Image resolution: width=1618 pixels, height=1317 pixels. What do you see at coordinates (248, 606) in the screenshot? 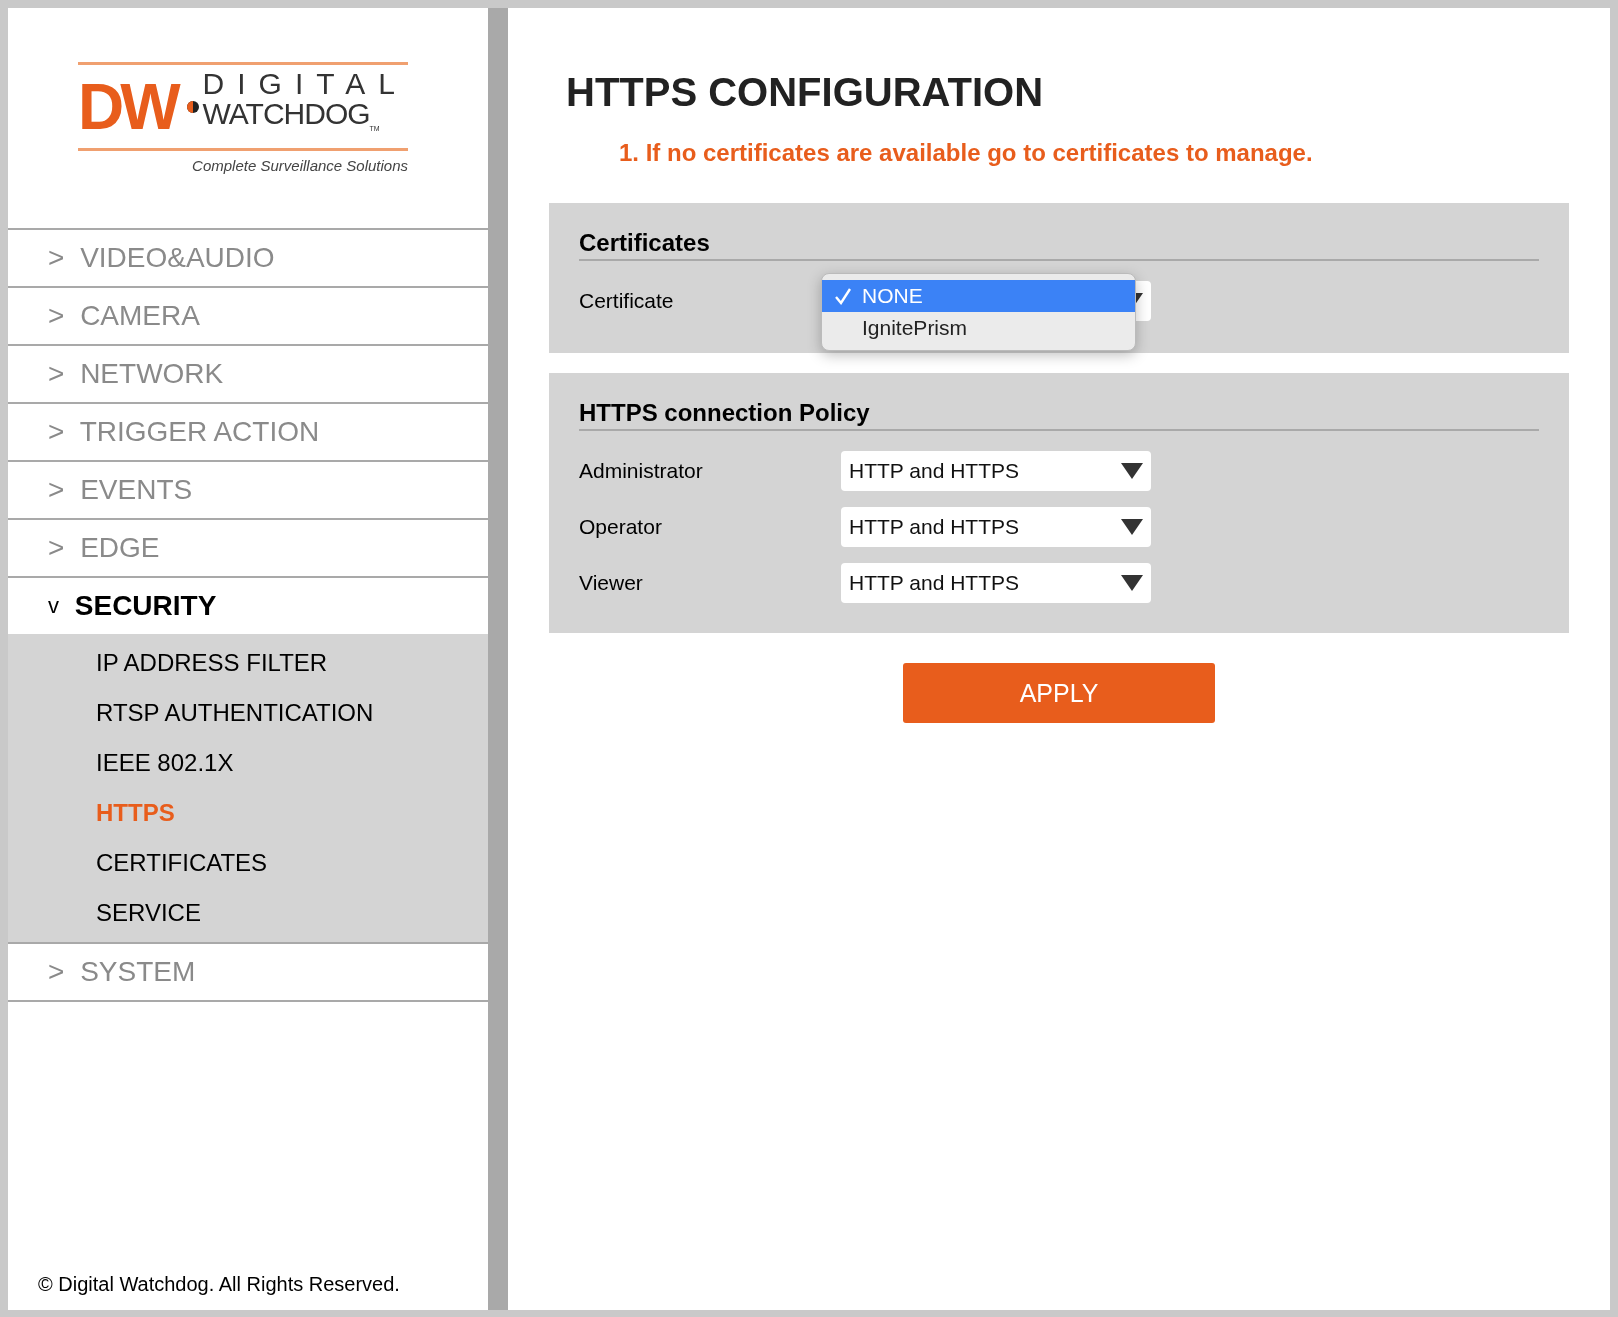
I see `nav-item: v SECURITY` at bounding box center [248, 606].